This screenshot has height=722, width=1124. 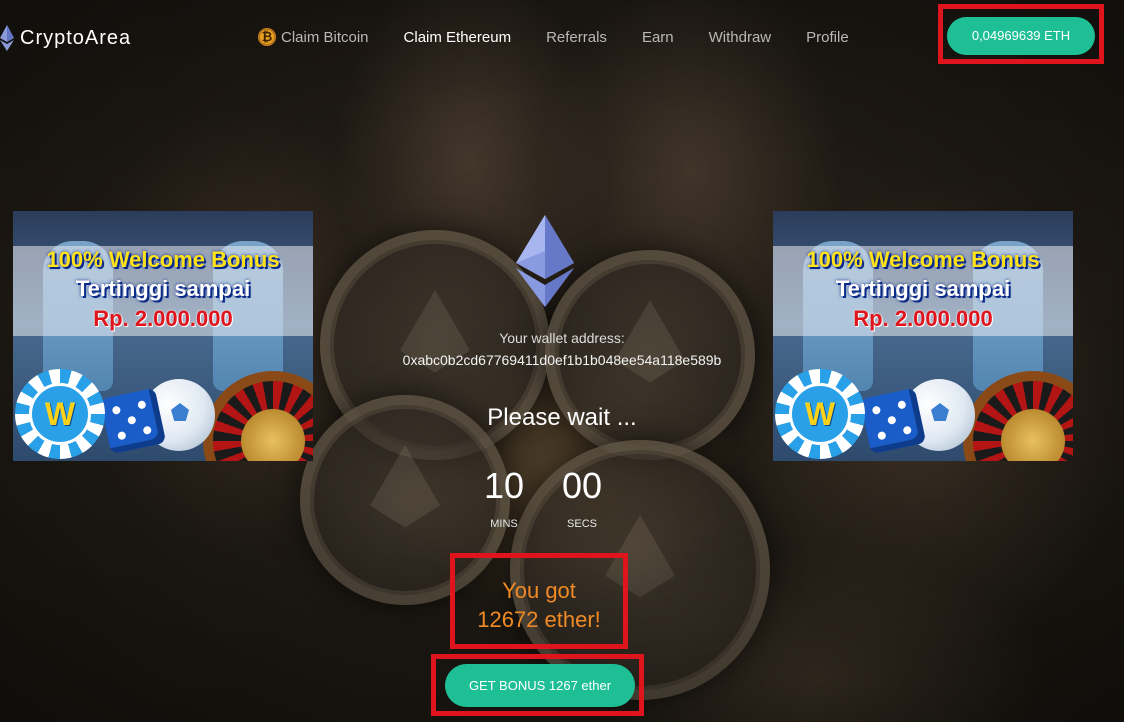 I want to click on bonus-highlight: GET BONUS 1267 ether, so click(x=537, y=685).